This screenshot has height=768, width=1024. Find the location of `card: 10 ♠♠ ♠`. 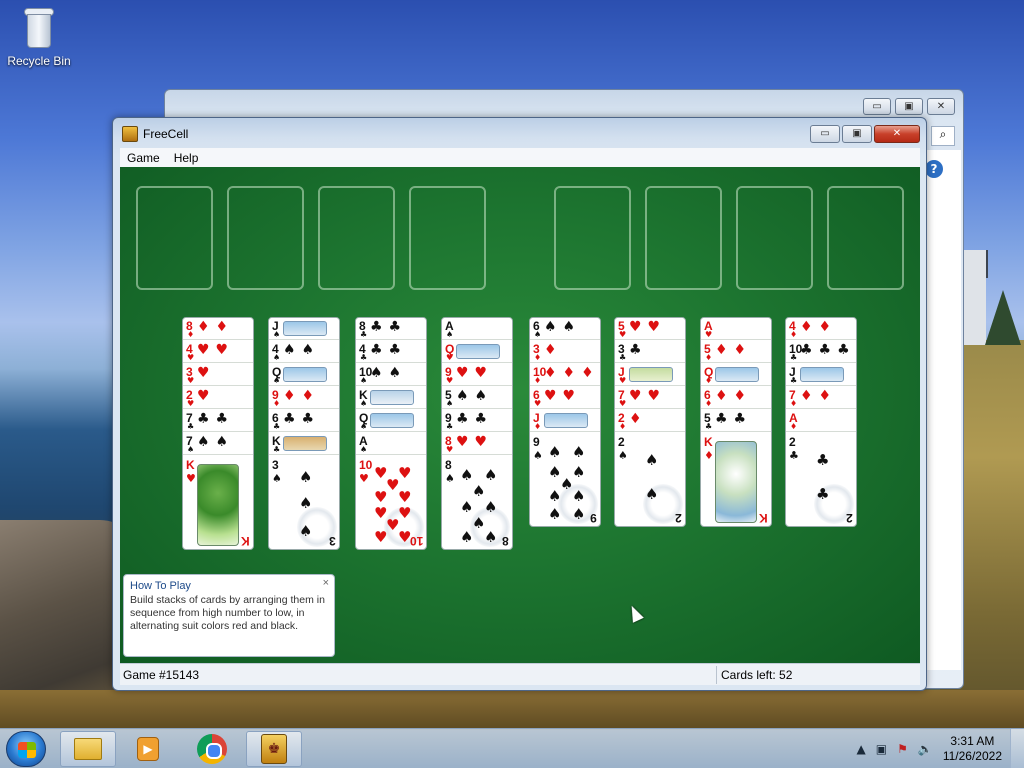

card: 10 ♠♠ ♠ is located at coordinates (391, 375).